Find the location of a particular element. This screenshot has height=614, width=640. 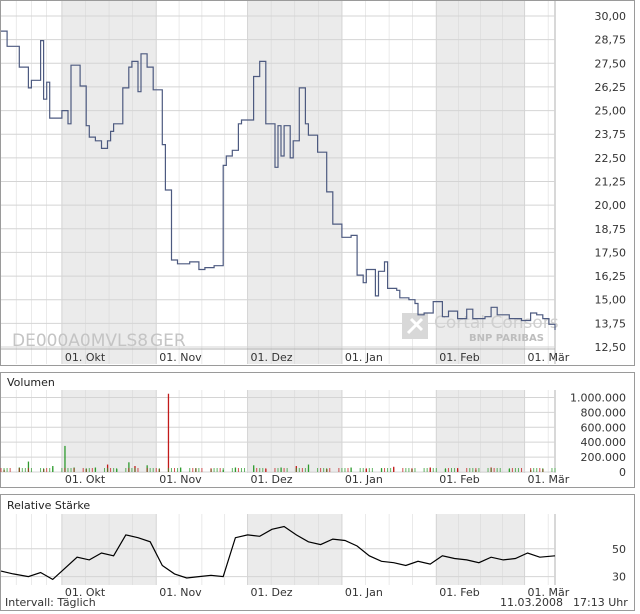

volume-x-tick-label: 01. Okt is located at coordinates (85, 479).